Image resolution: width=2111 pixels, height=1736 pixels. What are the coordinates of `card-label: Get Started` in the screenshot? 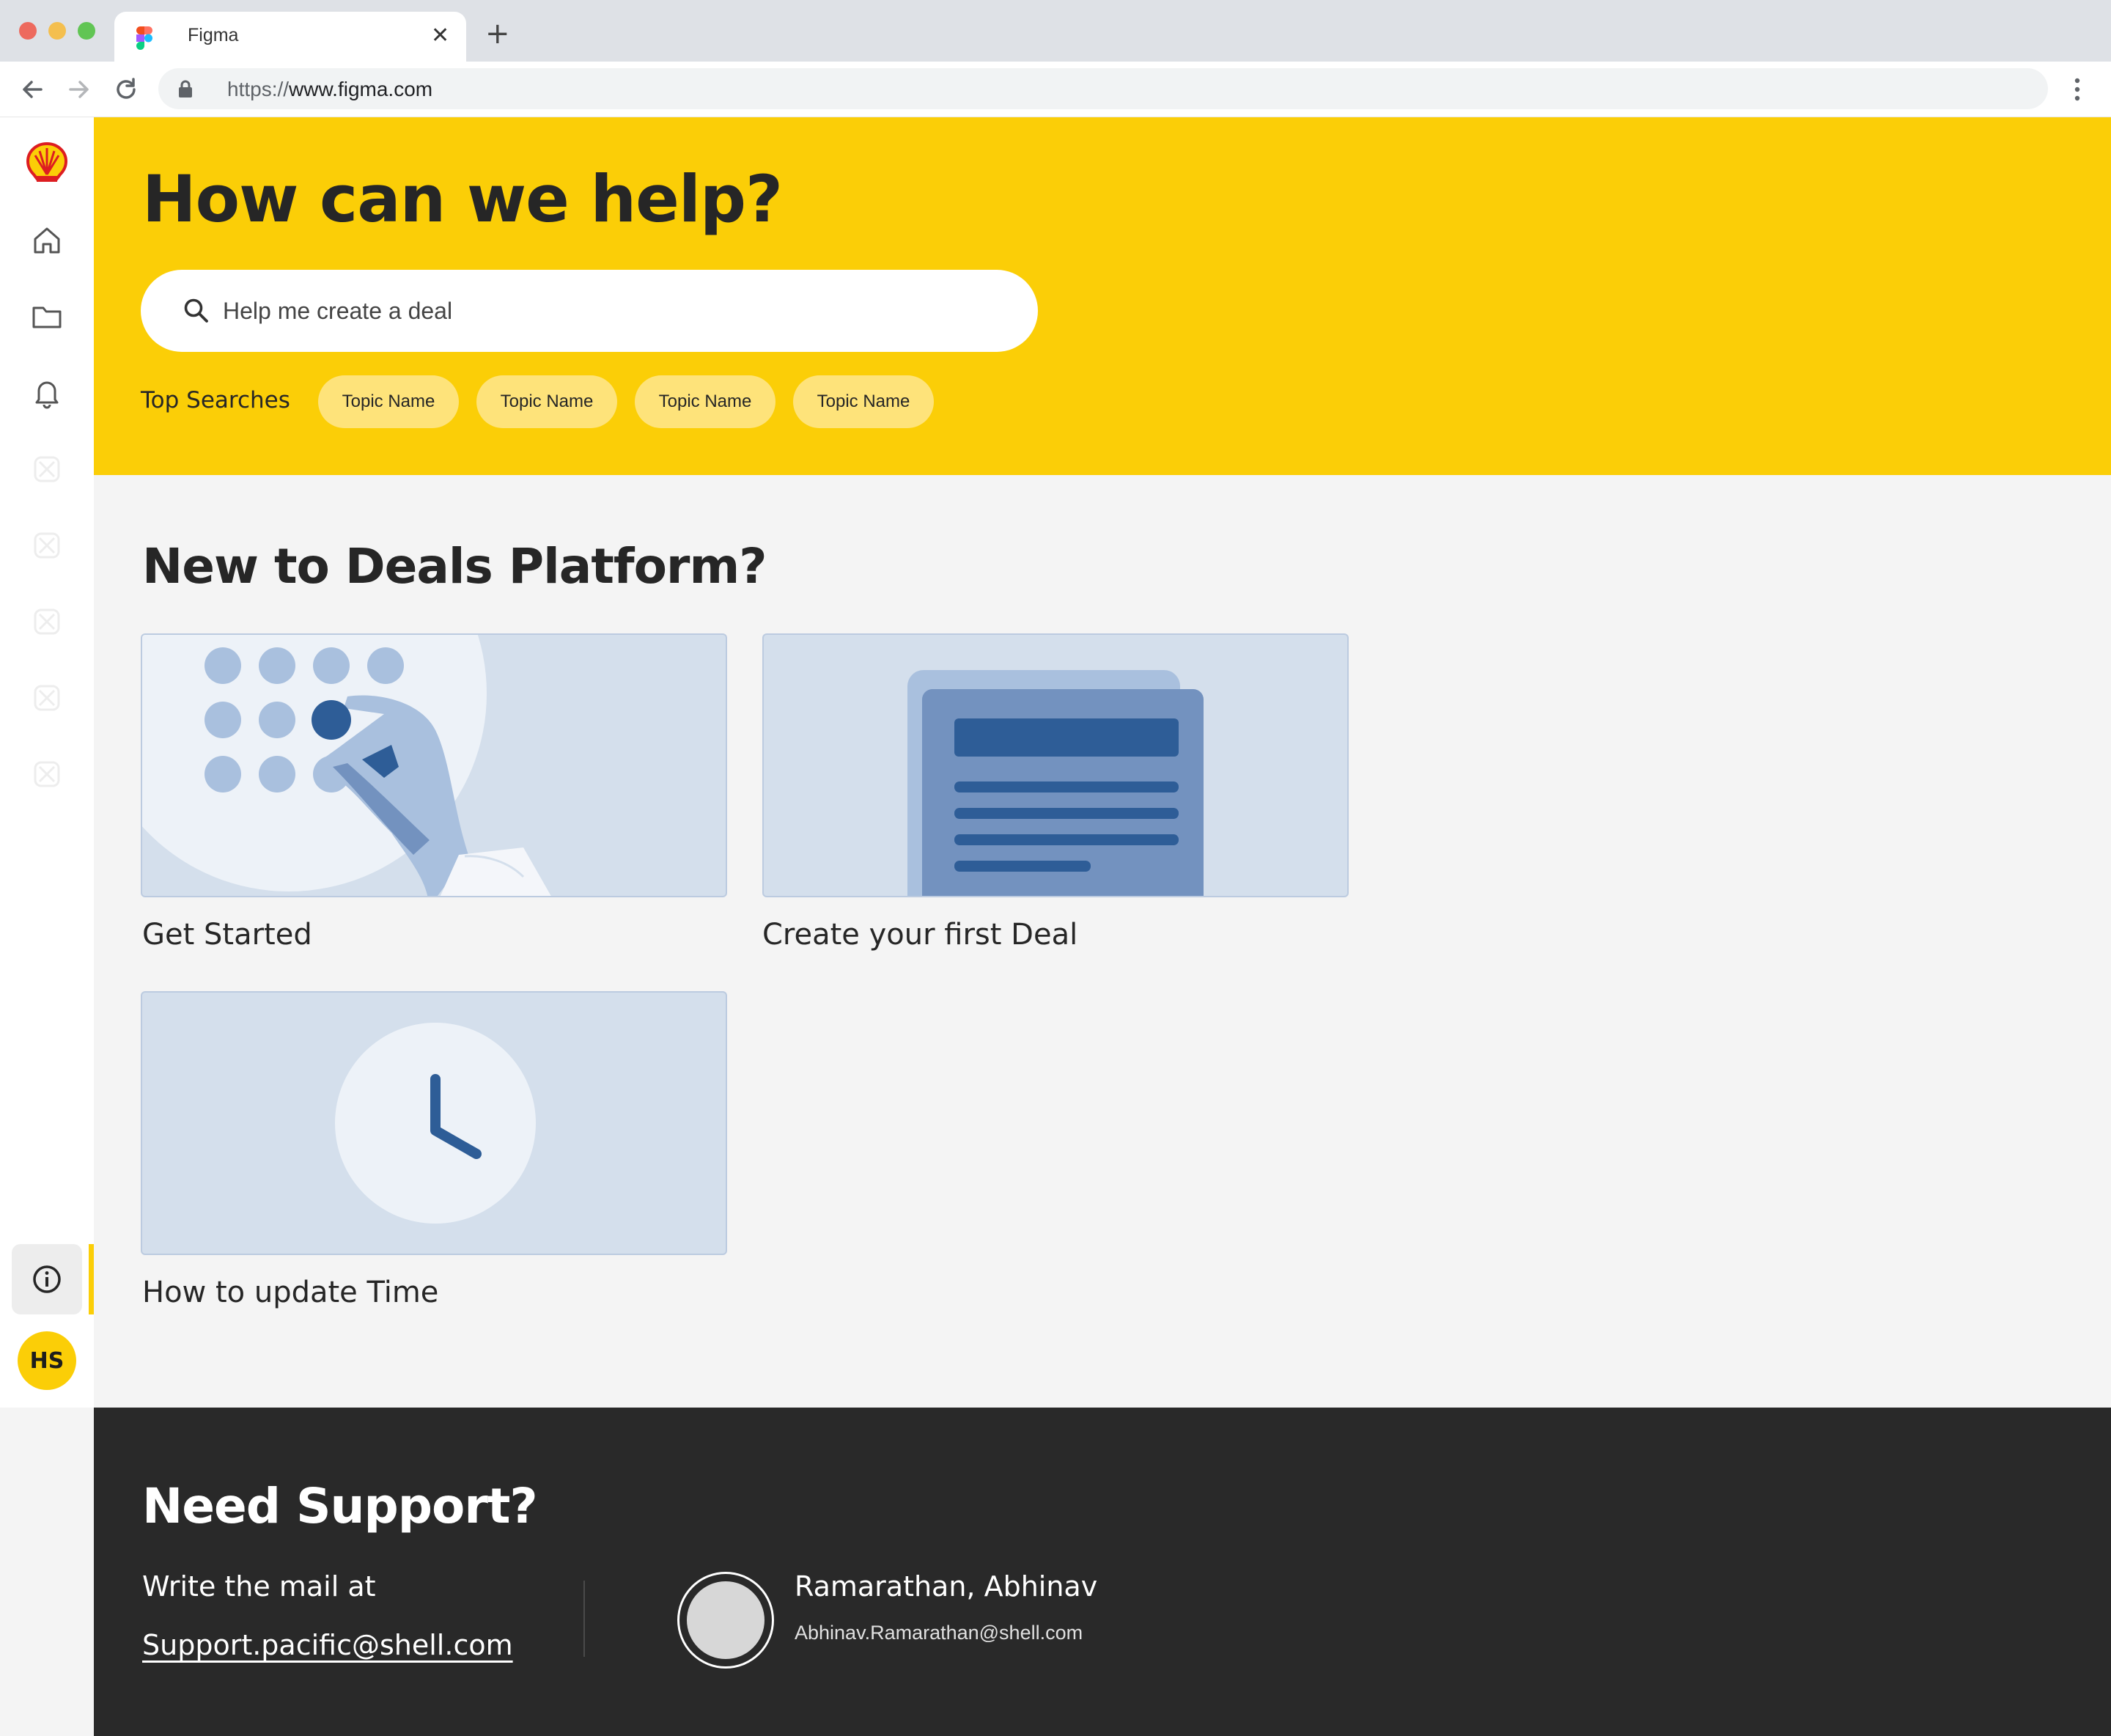 It's located at (227, 935).